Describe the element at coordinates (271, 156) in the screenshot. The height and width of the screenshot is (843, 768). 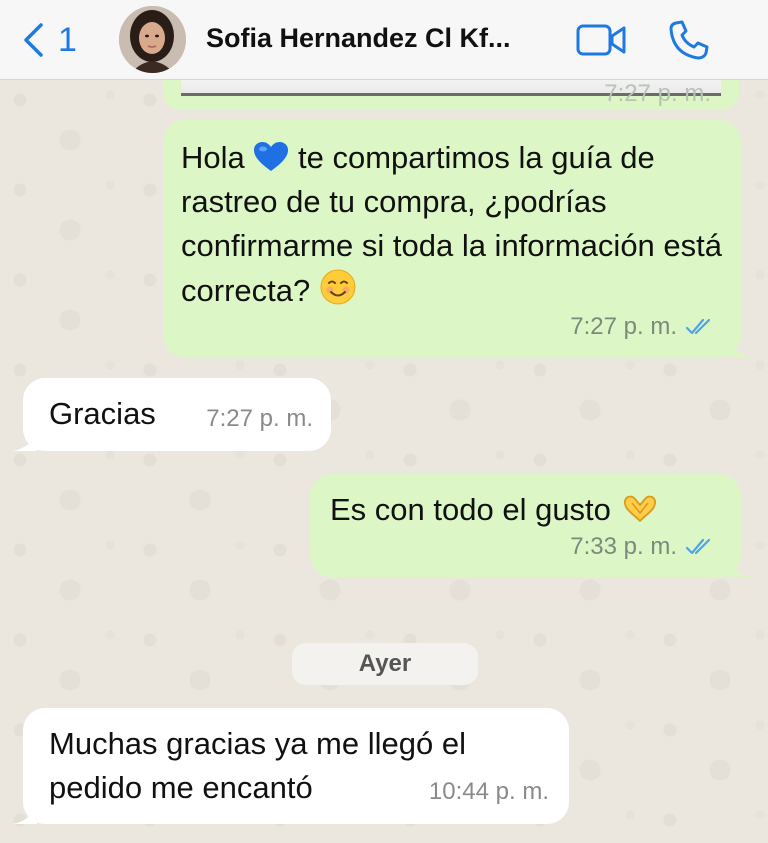
I see `blue-heart-emoji-icon` at that location.